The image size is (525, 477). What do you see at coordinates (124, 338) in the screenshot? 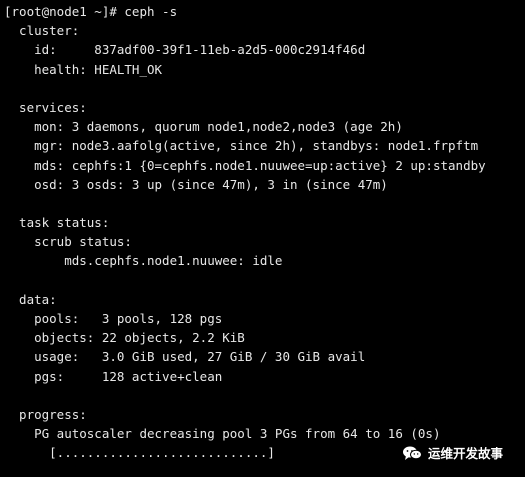
I see `data-objects: objects: 22 objects, 2.2 KiB` at bounding box center [124, 338].